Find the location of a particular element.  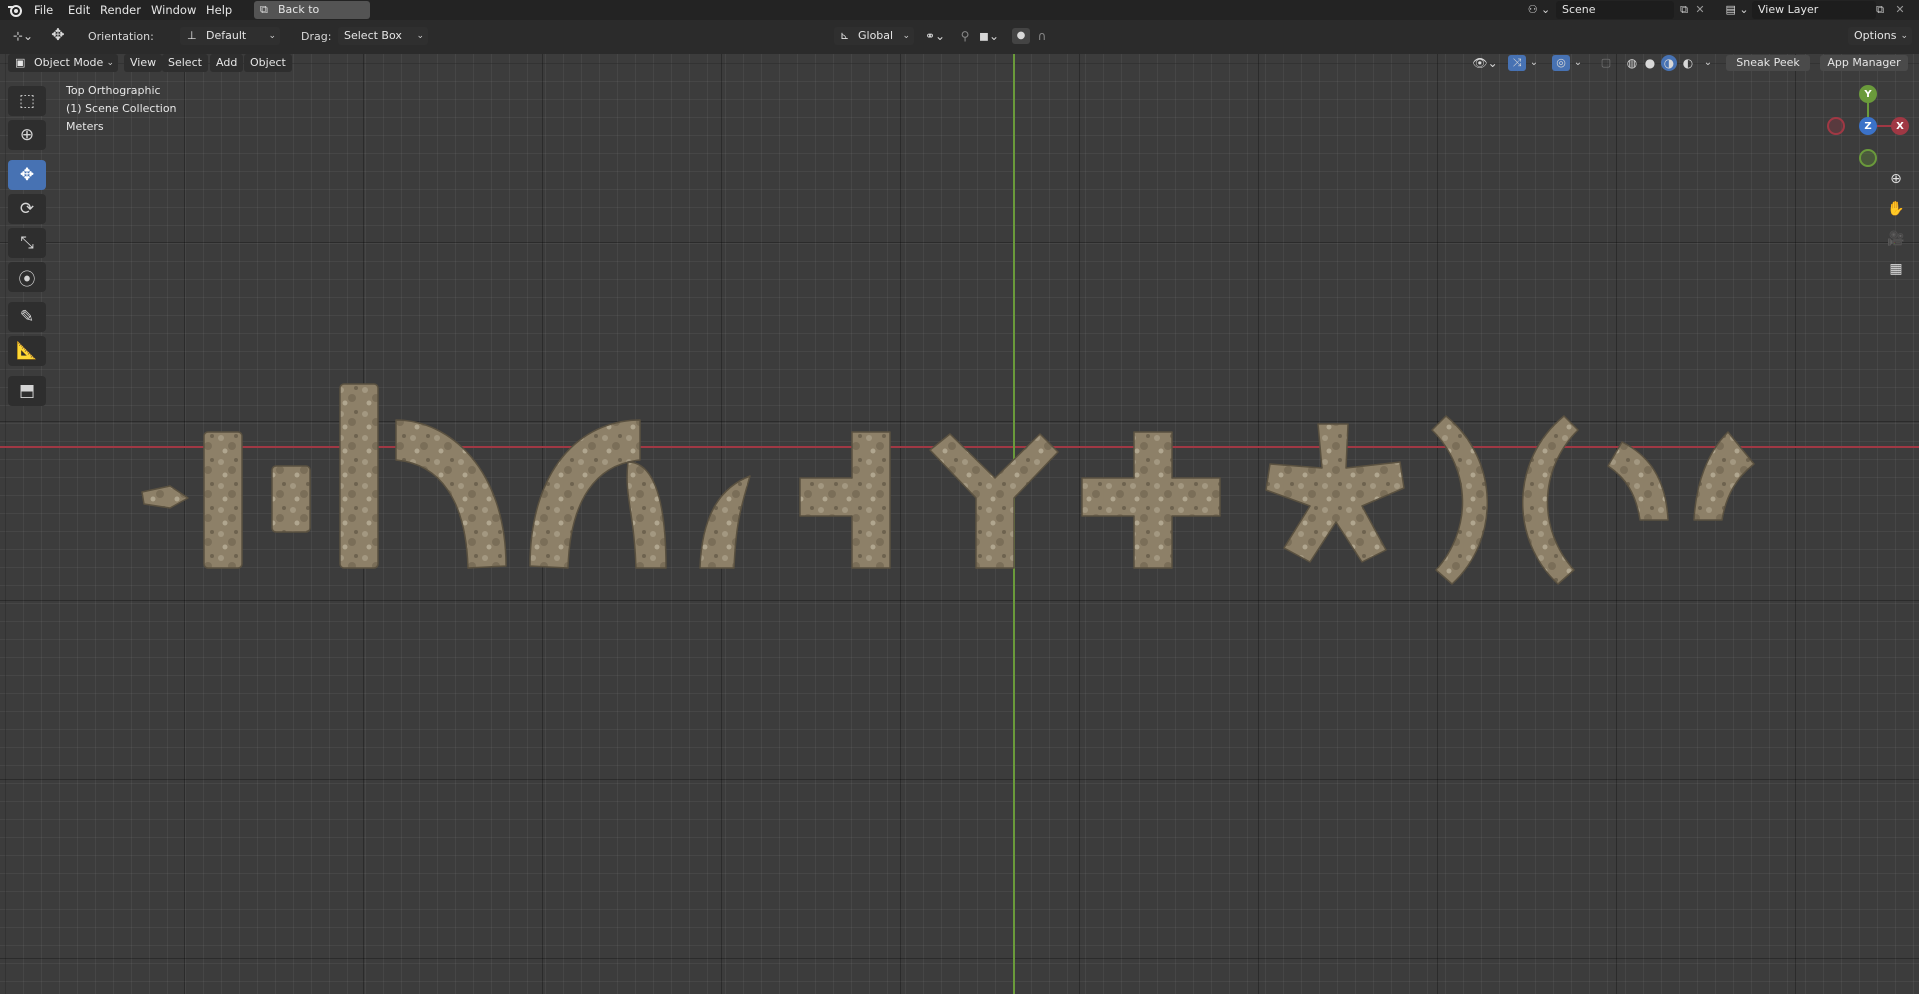

collection-info: (1) Scene Collection is located at coordinates (121, 108).